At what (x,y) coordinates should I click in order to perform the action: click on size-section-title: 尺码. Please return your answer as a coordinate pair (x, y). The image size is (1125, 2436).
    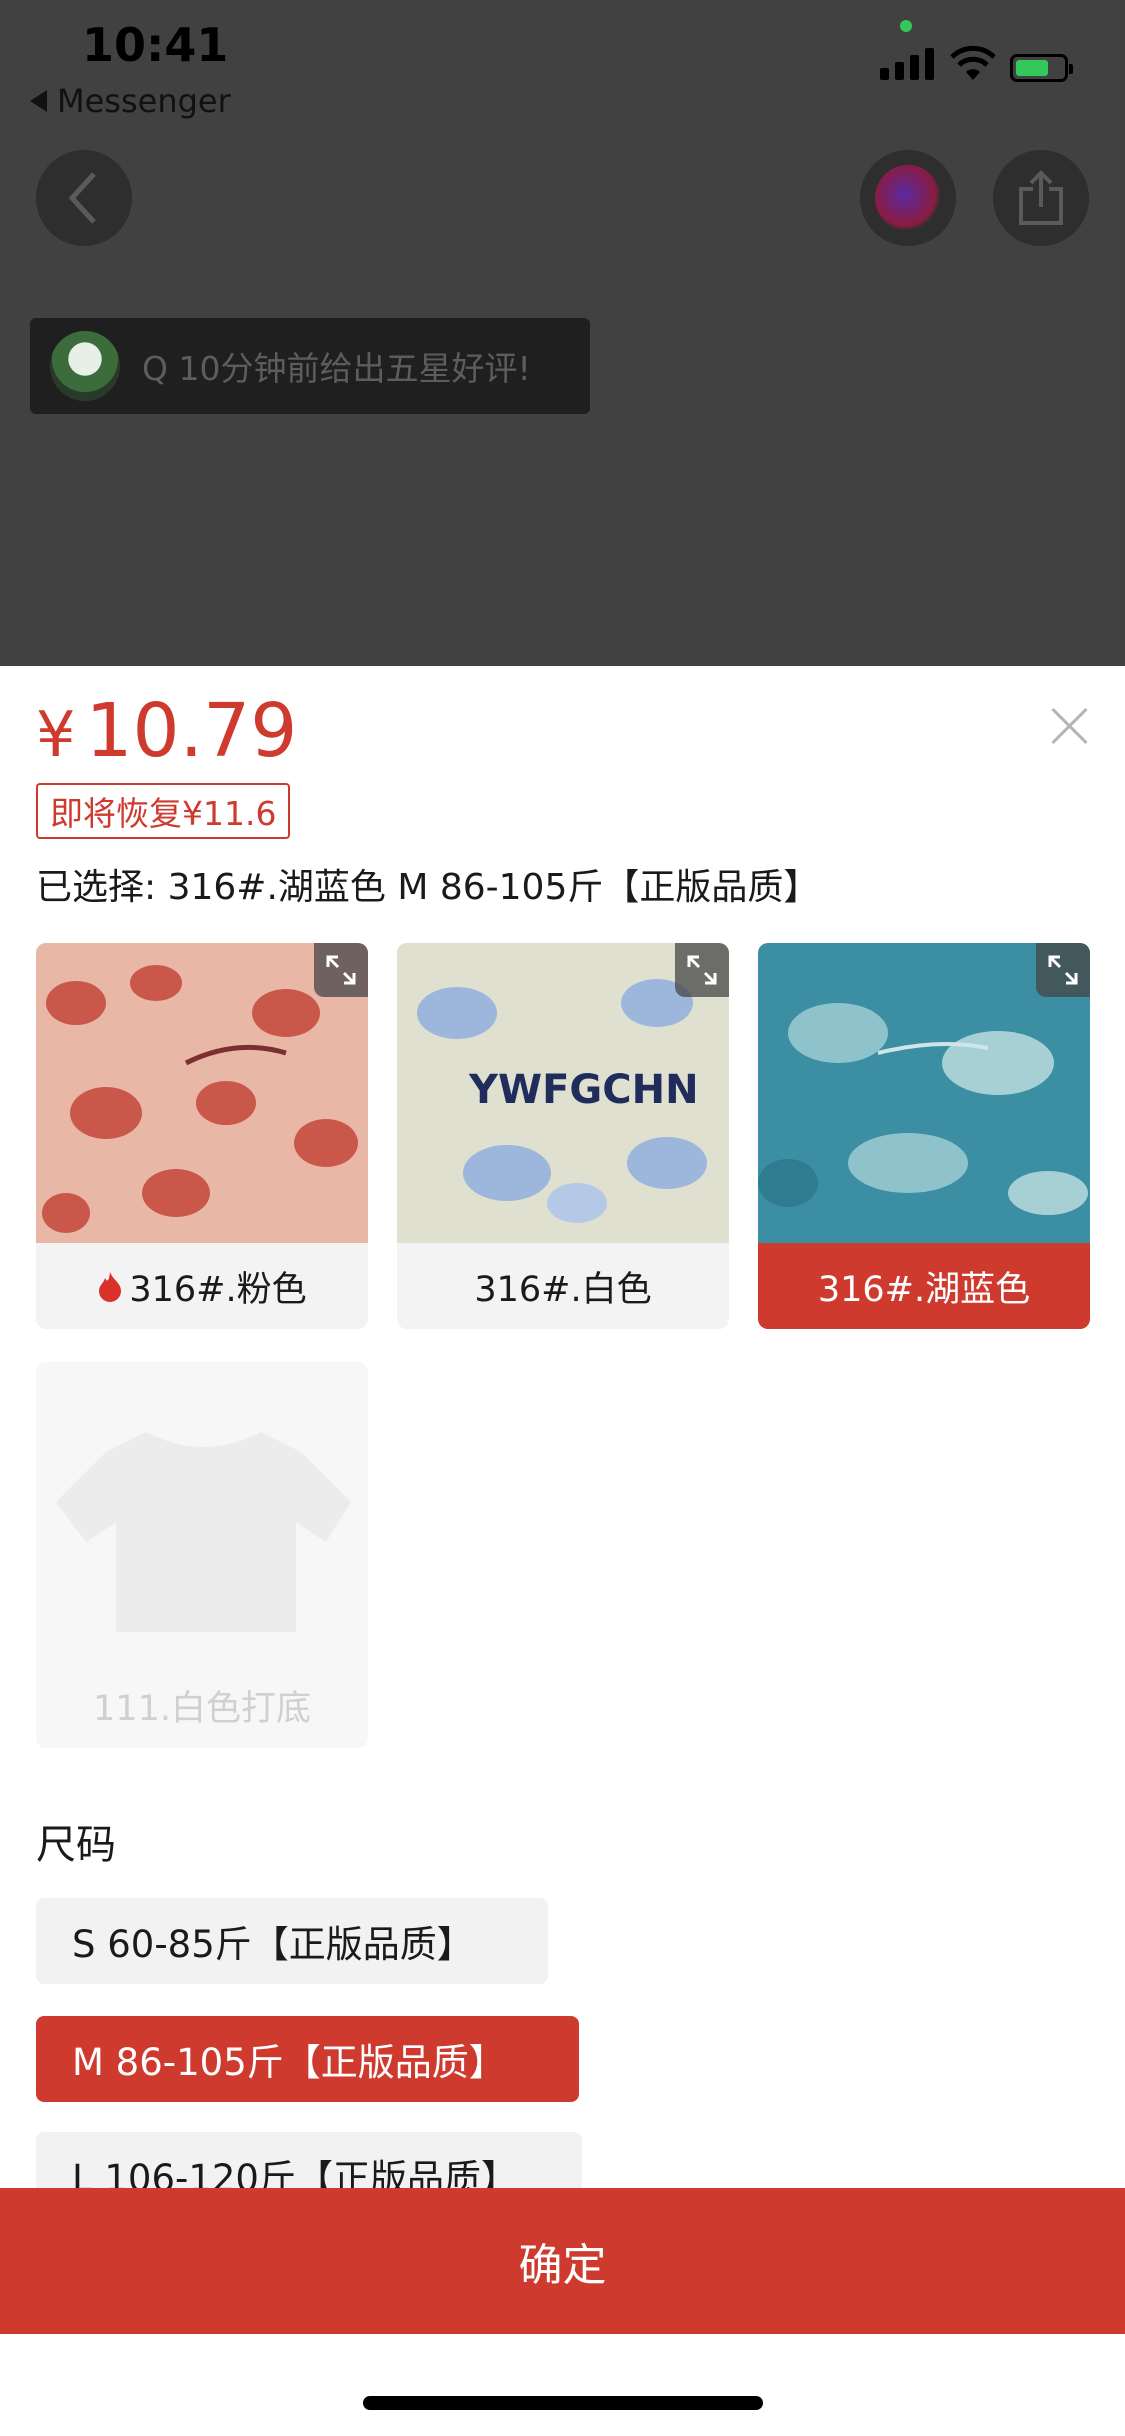
    Looking at the image, I should click on (76, 1845).